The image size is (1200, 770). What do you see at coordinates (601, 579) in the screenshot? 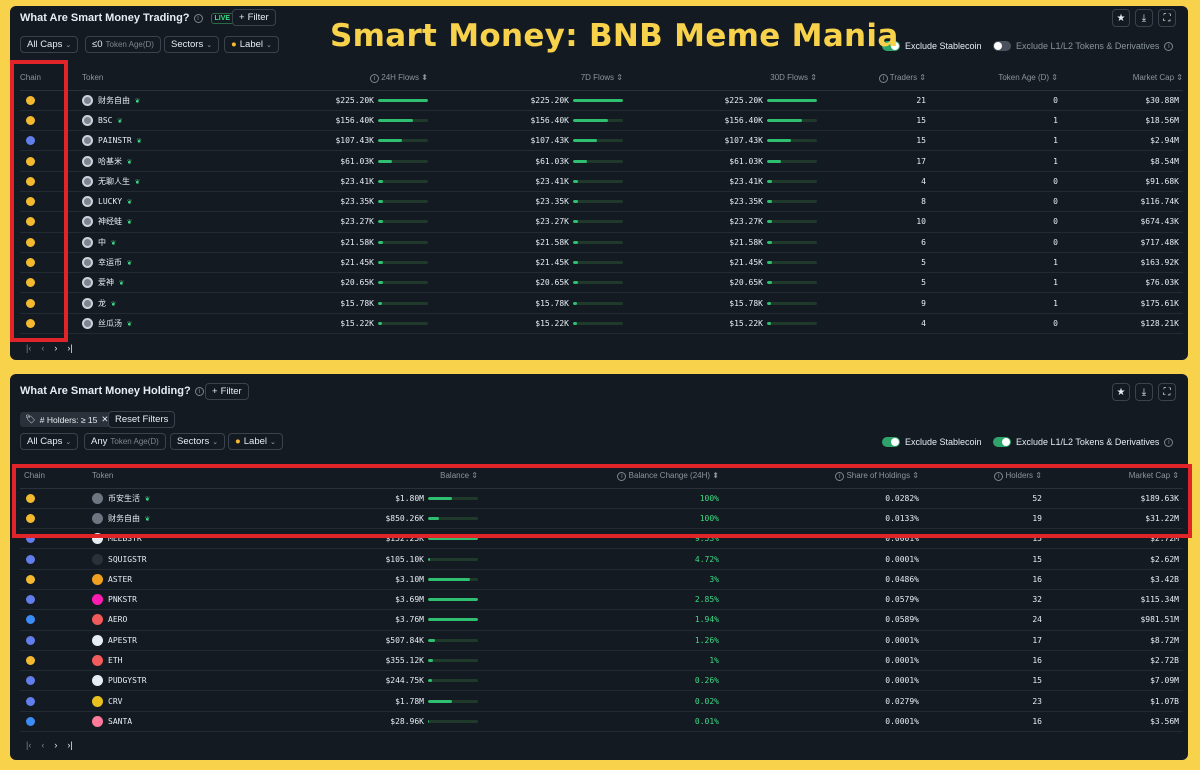
I see `table-row: ASTER $3.10M 3% 0.0486% 16 $3.42B` at bounding box center [601, 579].